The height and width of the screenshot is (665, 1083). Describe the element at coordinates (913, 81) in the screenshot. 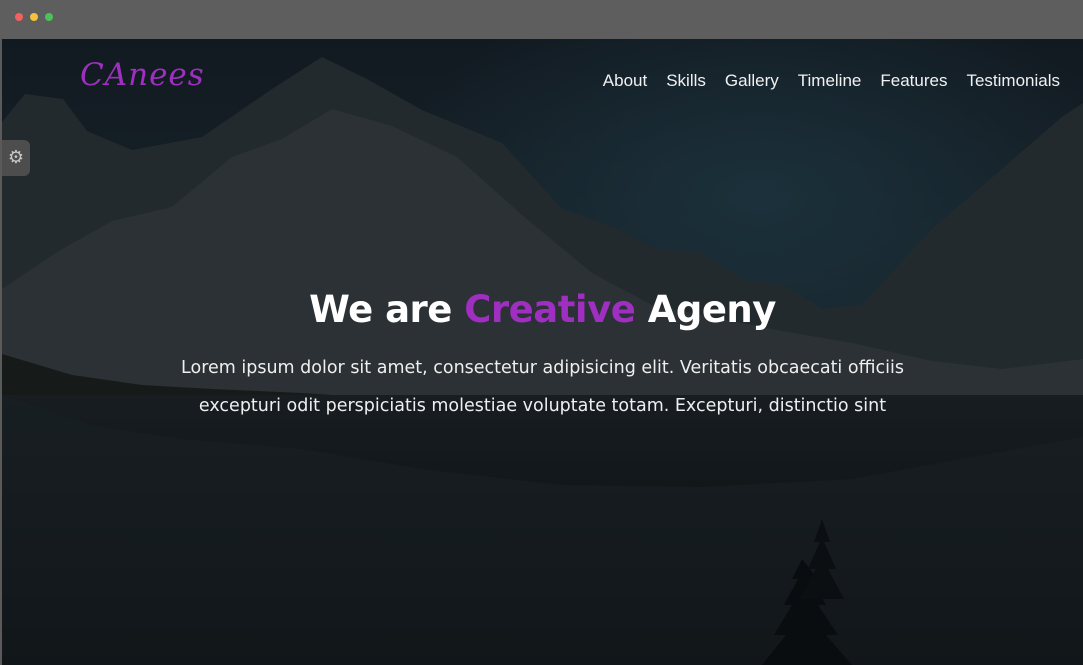

I see `nav-link-features: Features` at that location.